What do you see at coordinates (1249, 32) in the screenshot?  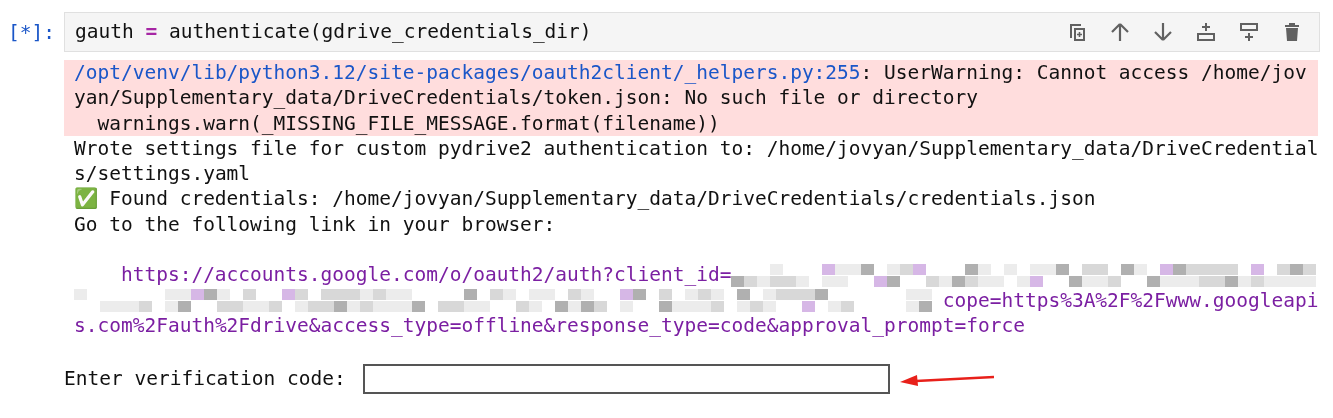 I see `insert-above-icon` at bounding box center [1249, 32].